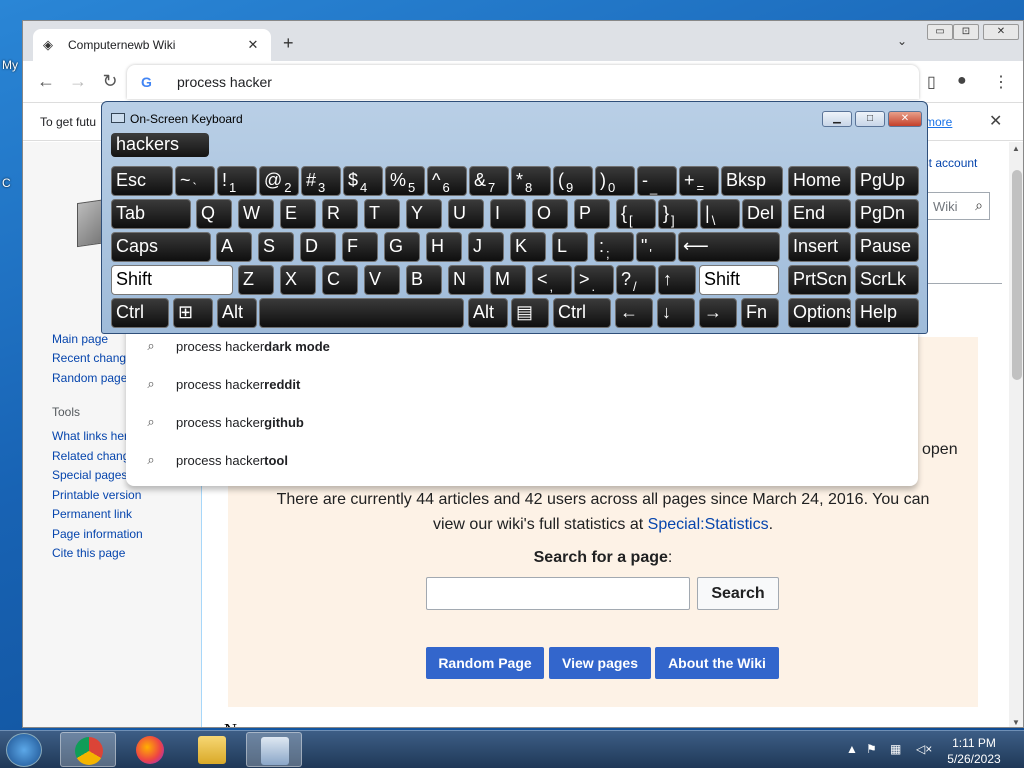  What do you see at coordinates (634, 313) in the screenshot?
I see `osk-key: ←` at bounding box center [634, 313].